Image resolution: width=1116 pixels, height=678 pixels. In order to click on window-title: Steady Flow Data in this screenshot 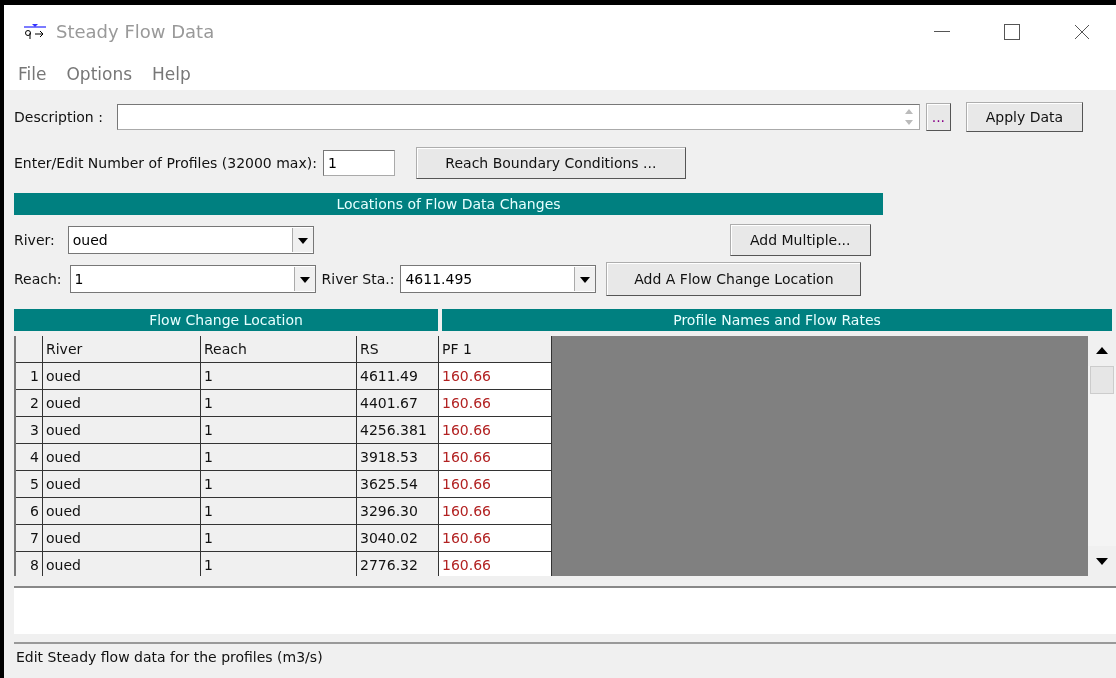, I will do `click(136, 31)`.